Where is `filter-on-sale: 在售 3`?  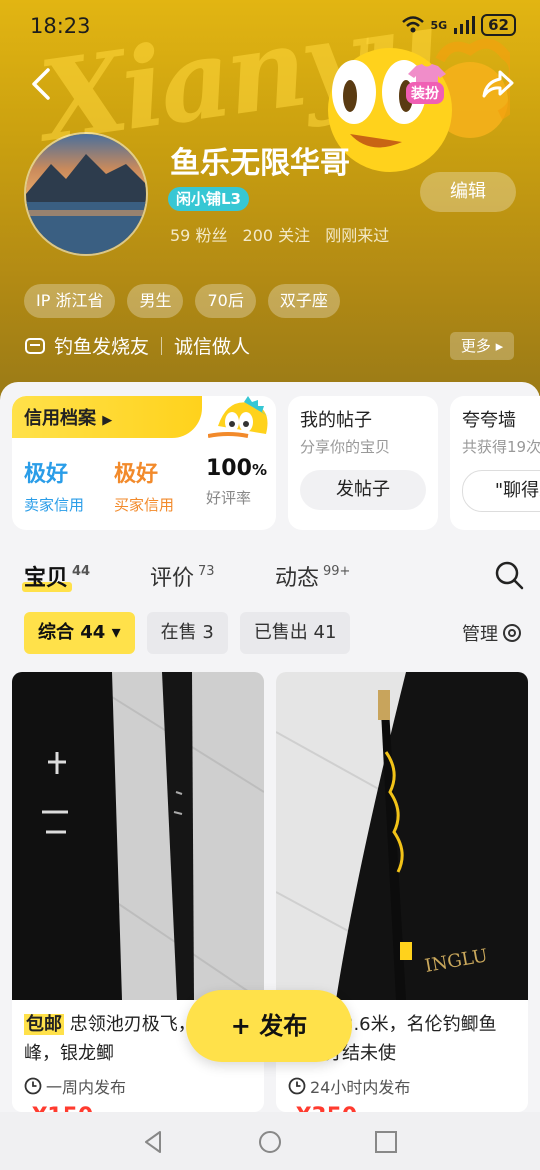 filter-on-sale: 在售 3 is located at coordinates (187, 633).